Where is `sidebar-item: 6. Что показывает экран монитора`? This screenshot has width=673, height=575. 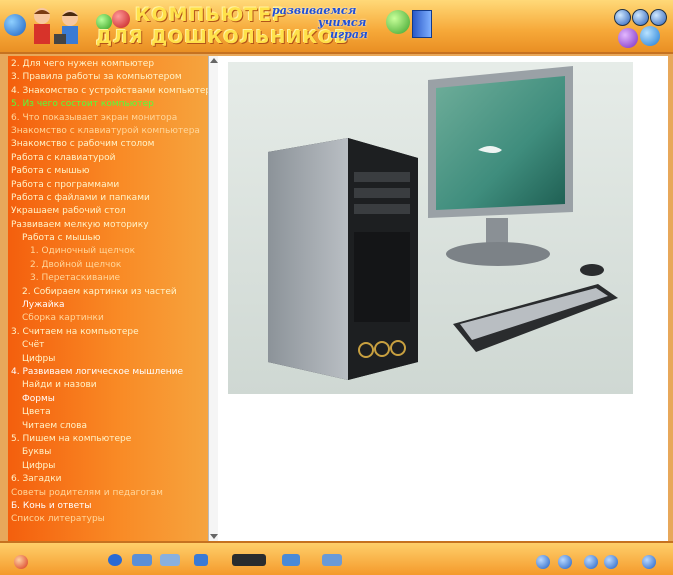
sidebar-item: 6. Что показывает экран монитора is located at coordinates (108, 118).